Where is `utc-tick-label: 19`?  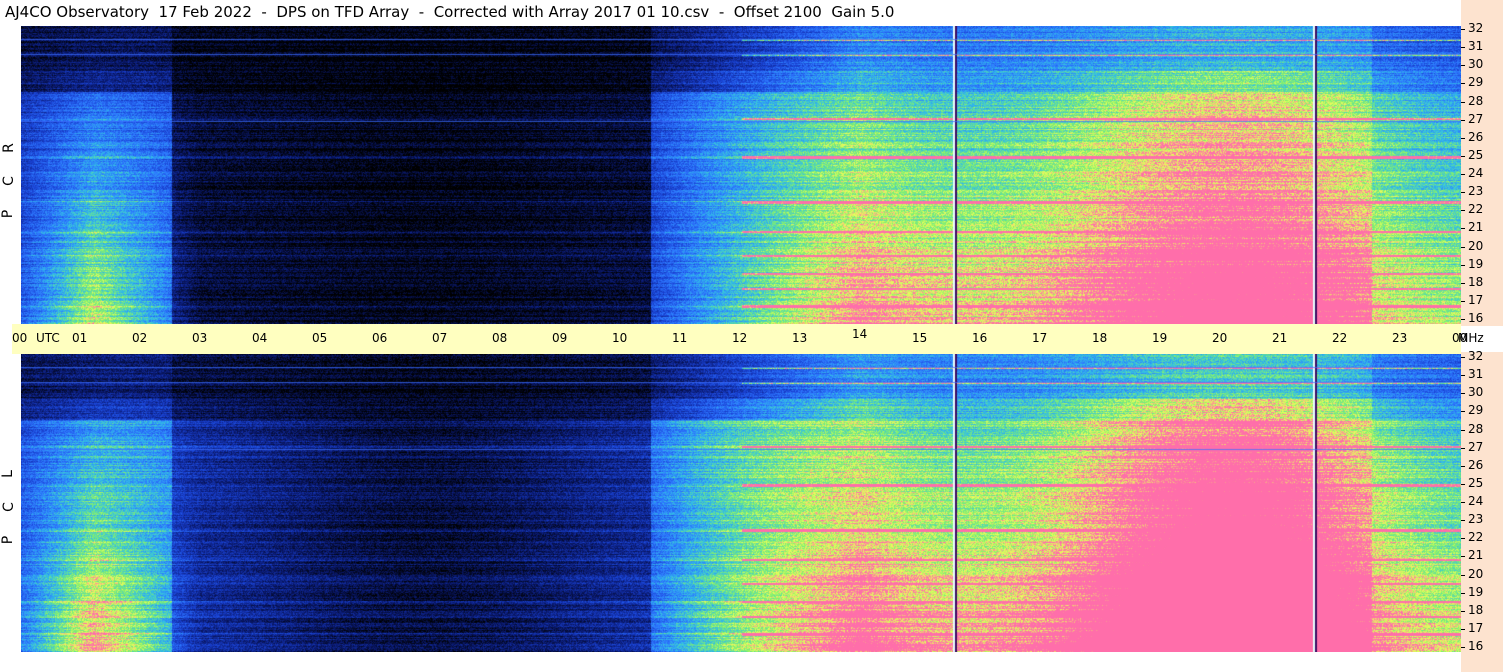 utc-tick-label: 19 is located at coordinates (1160, 338).